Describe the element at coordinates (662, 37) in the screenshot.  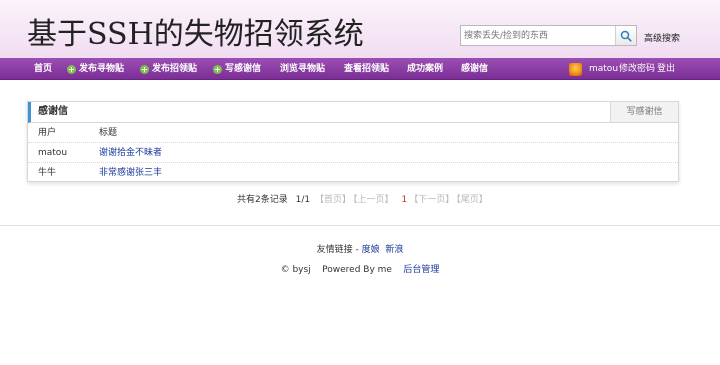
I see `advanced-search-link: 高级搜索` at that location.